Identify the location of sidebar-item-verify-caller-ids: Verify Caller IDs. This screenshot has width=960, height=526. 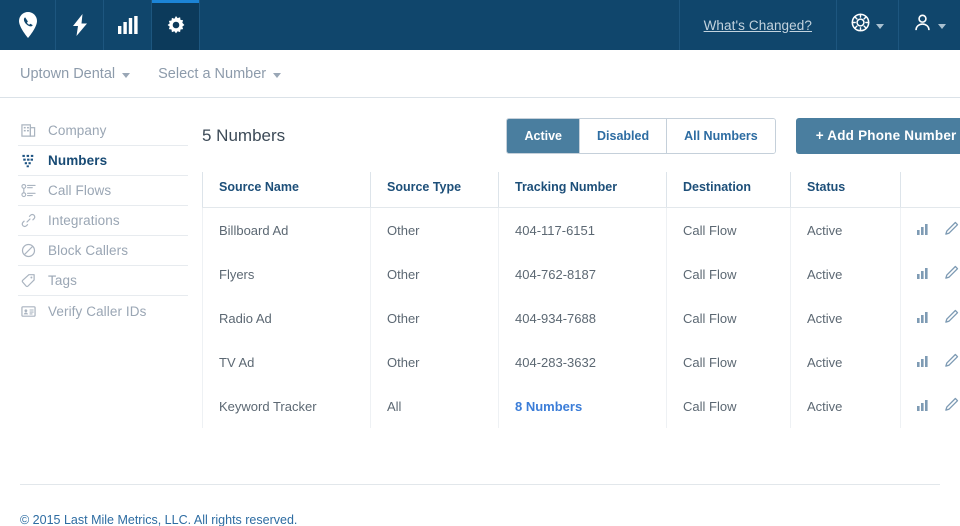
(103, 311).